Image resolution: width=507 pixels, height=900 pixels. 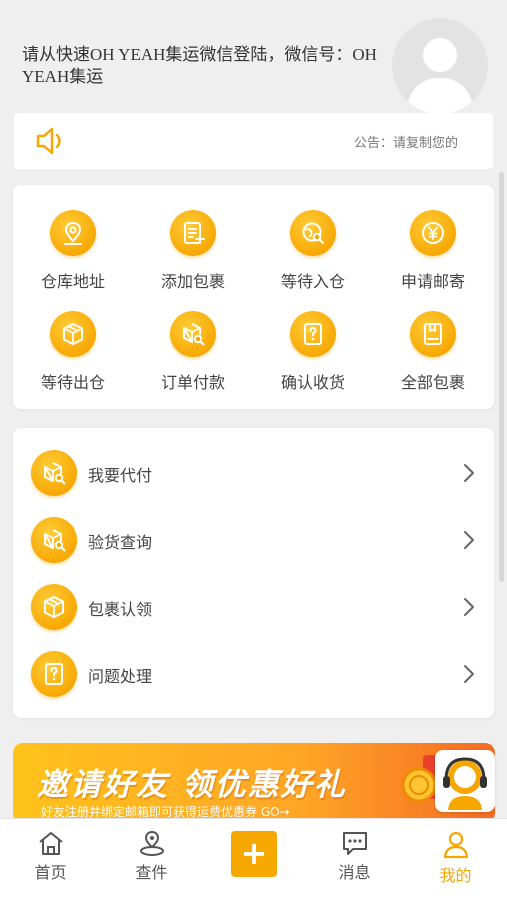 I want to click on grid-item-apply-shipping: 申请邮寄, so click(x=433, y=255).